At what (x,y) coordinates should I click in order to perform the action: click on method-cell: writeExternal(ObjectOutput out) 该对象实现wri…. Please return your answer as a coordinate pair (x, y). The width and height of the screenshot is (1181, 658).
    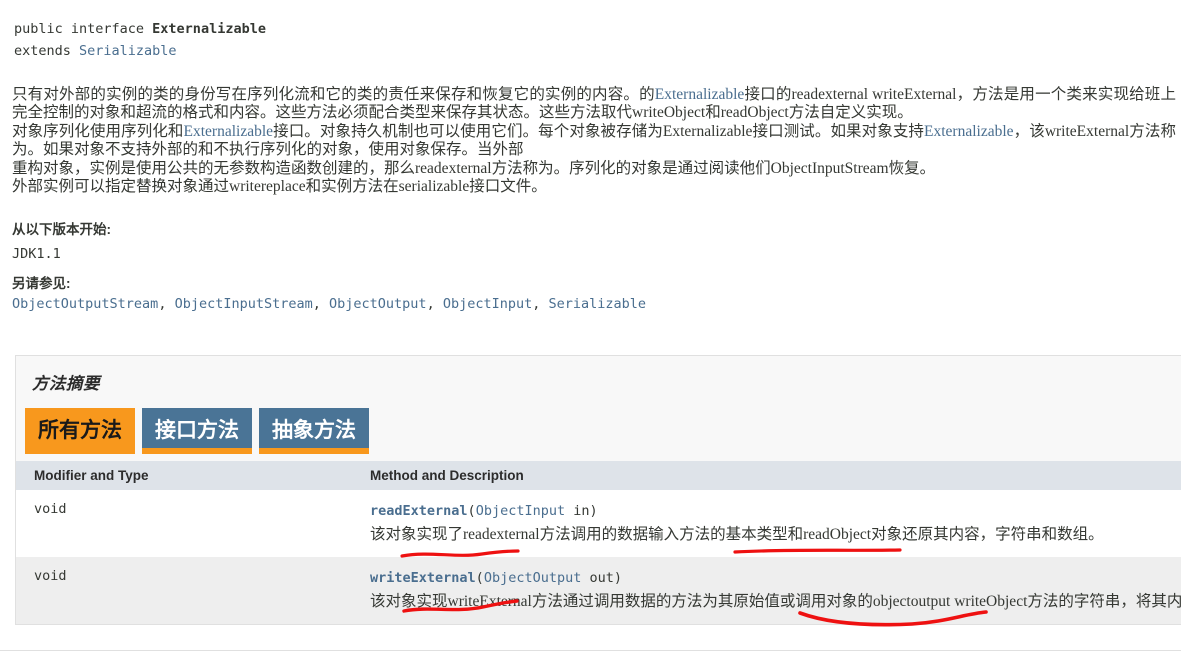
    Looking at the image, I should click on (766, 590).